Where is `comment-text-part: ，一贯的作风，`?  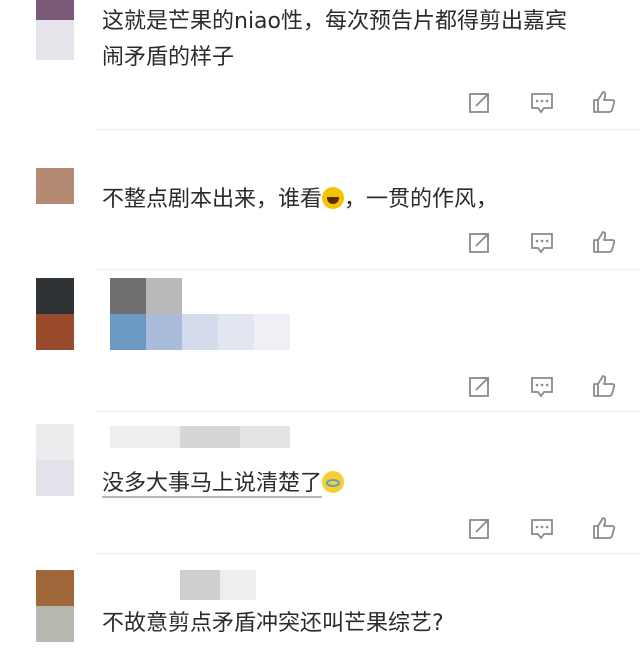
comment-text-part: ，一贯的作风， is located at coordinates (421, 199).